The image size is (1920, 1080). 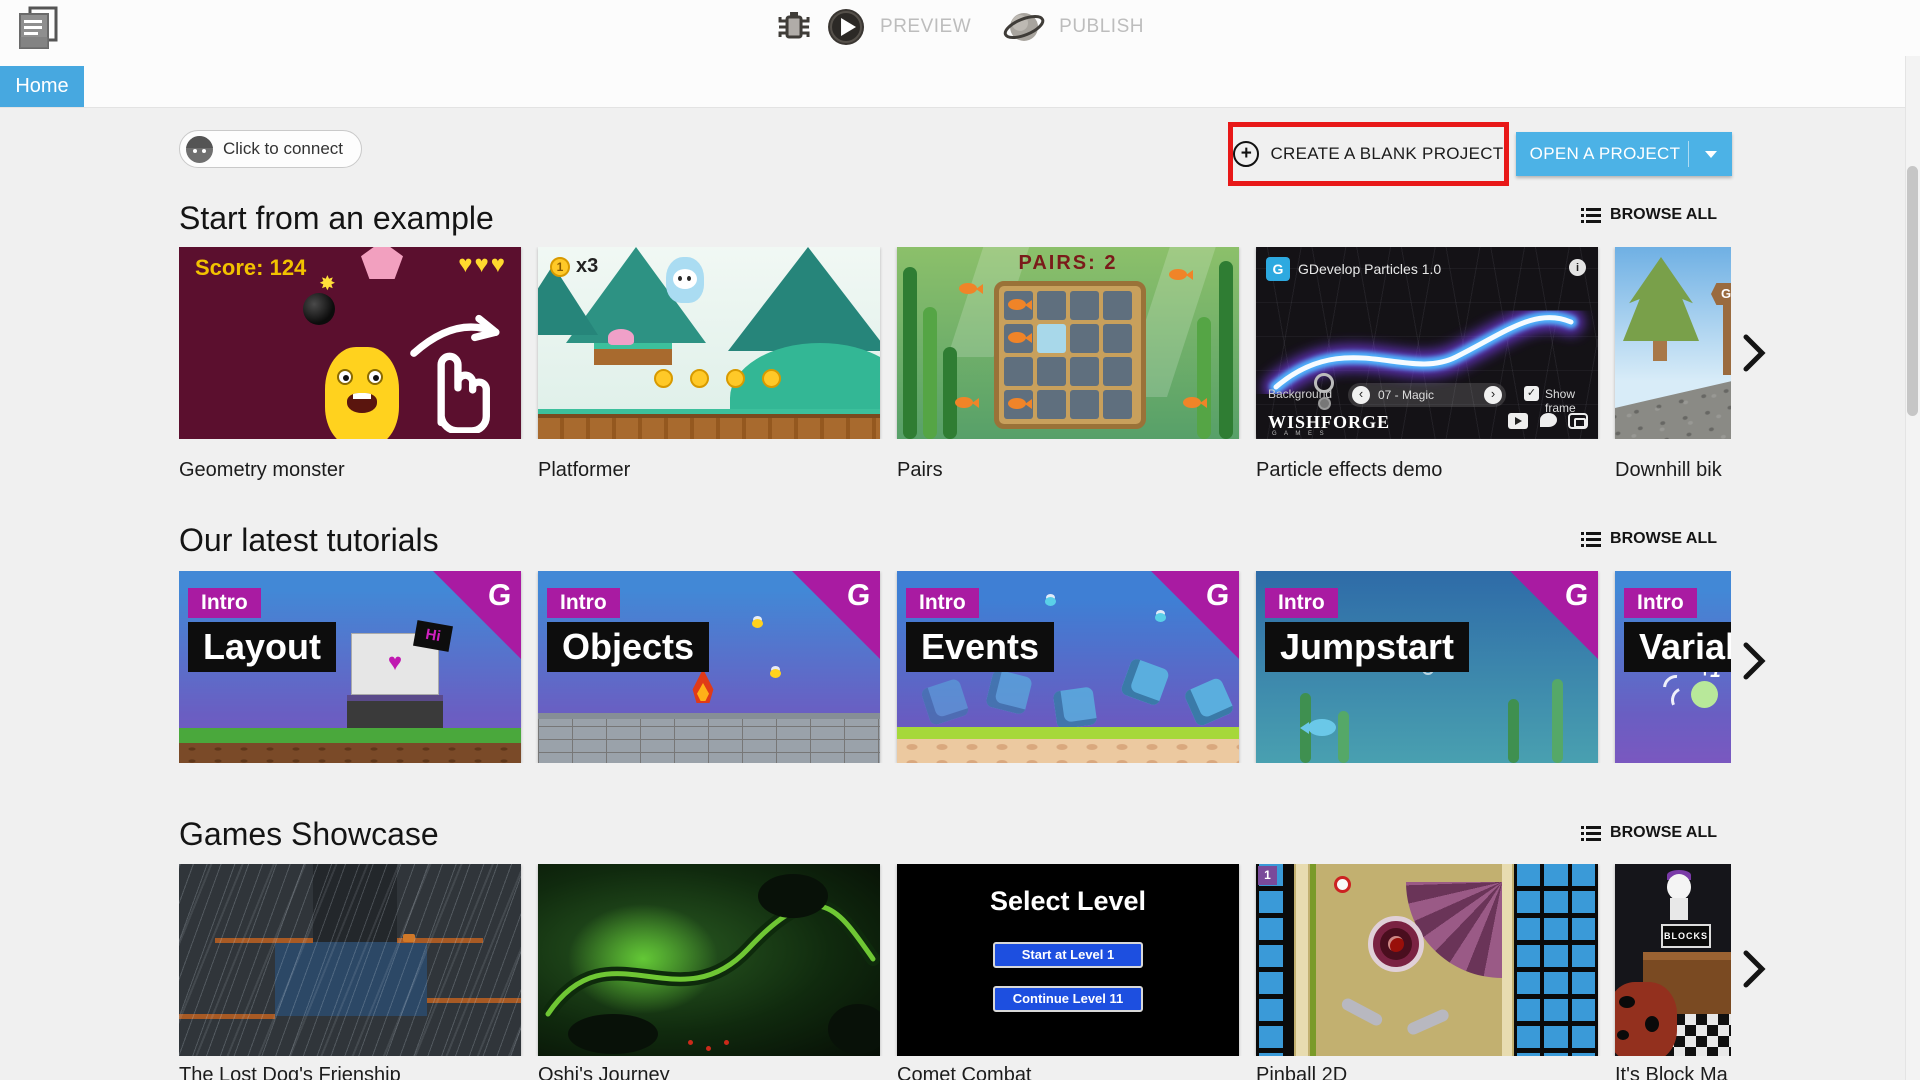 What do you see at coordinates (1068, 751) in the screenshot?
I see `dirt-strip` at bounding box center [1068, 751].